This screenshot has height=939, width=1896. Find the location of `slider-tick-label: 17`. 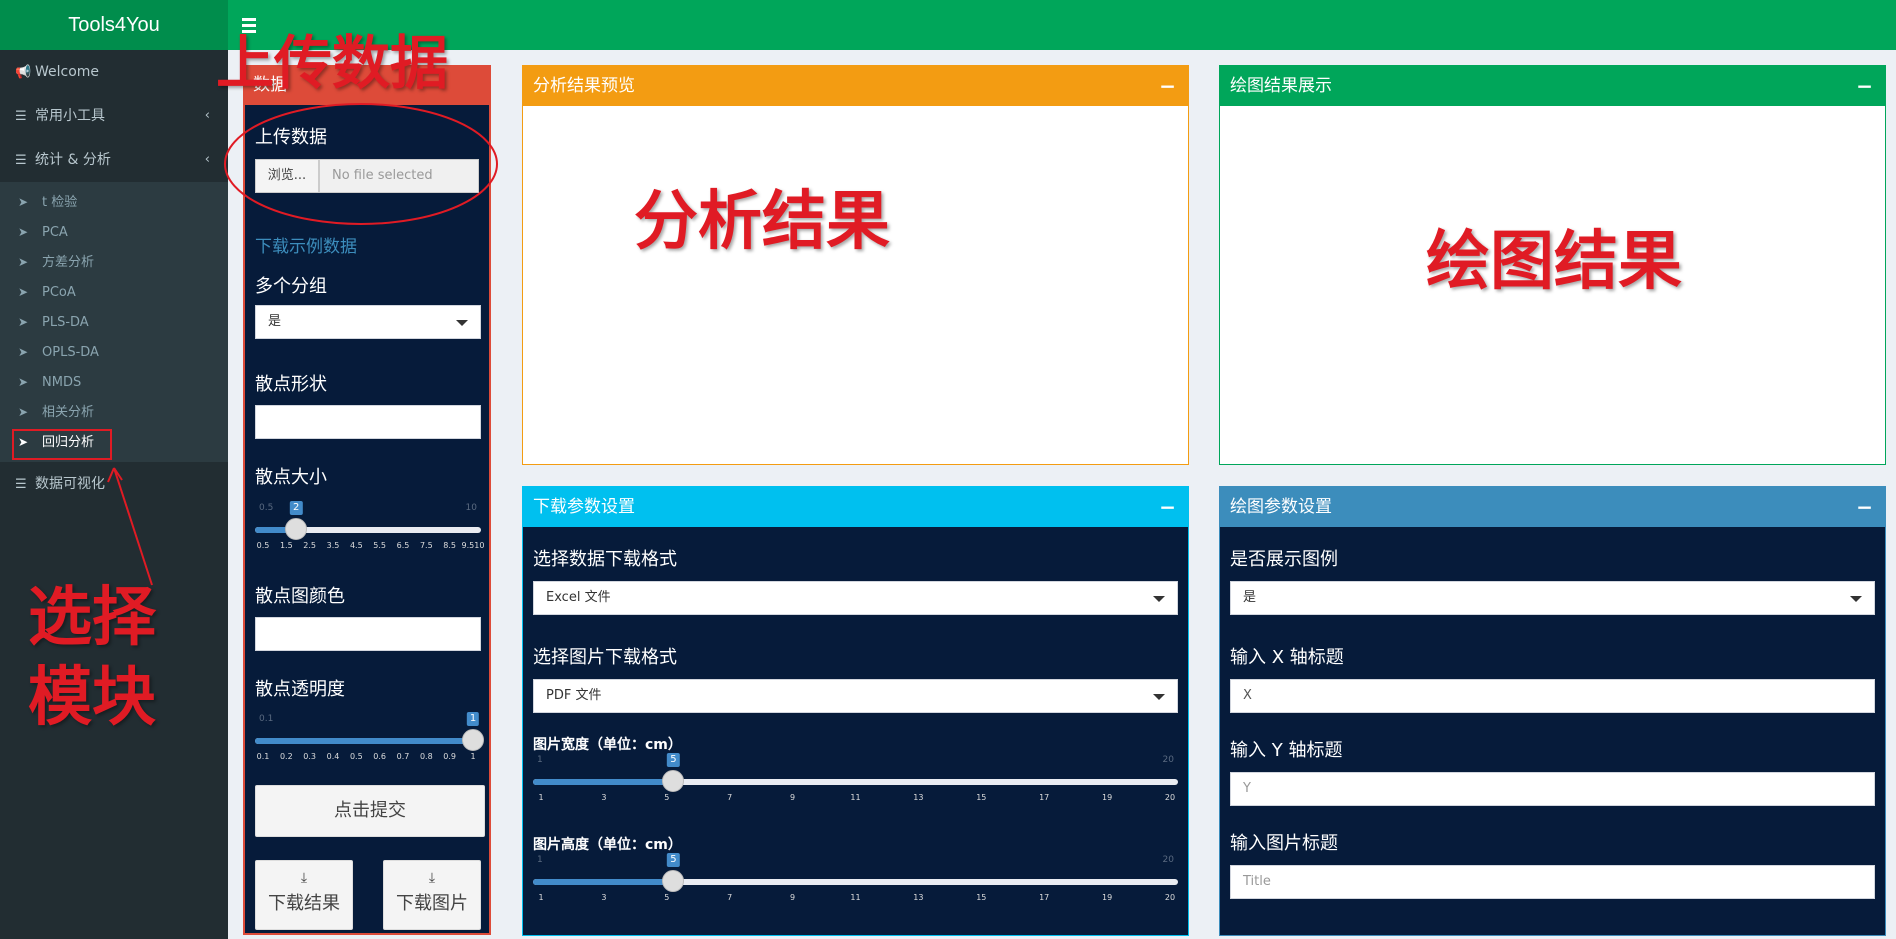

slider-tick-label: 17 is located at coordinates (1044, 797).